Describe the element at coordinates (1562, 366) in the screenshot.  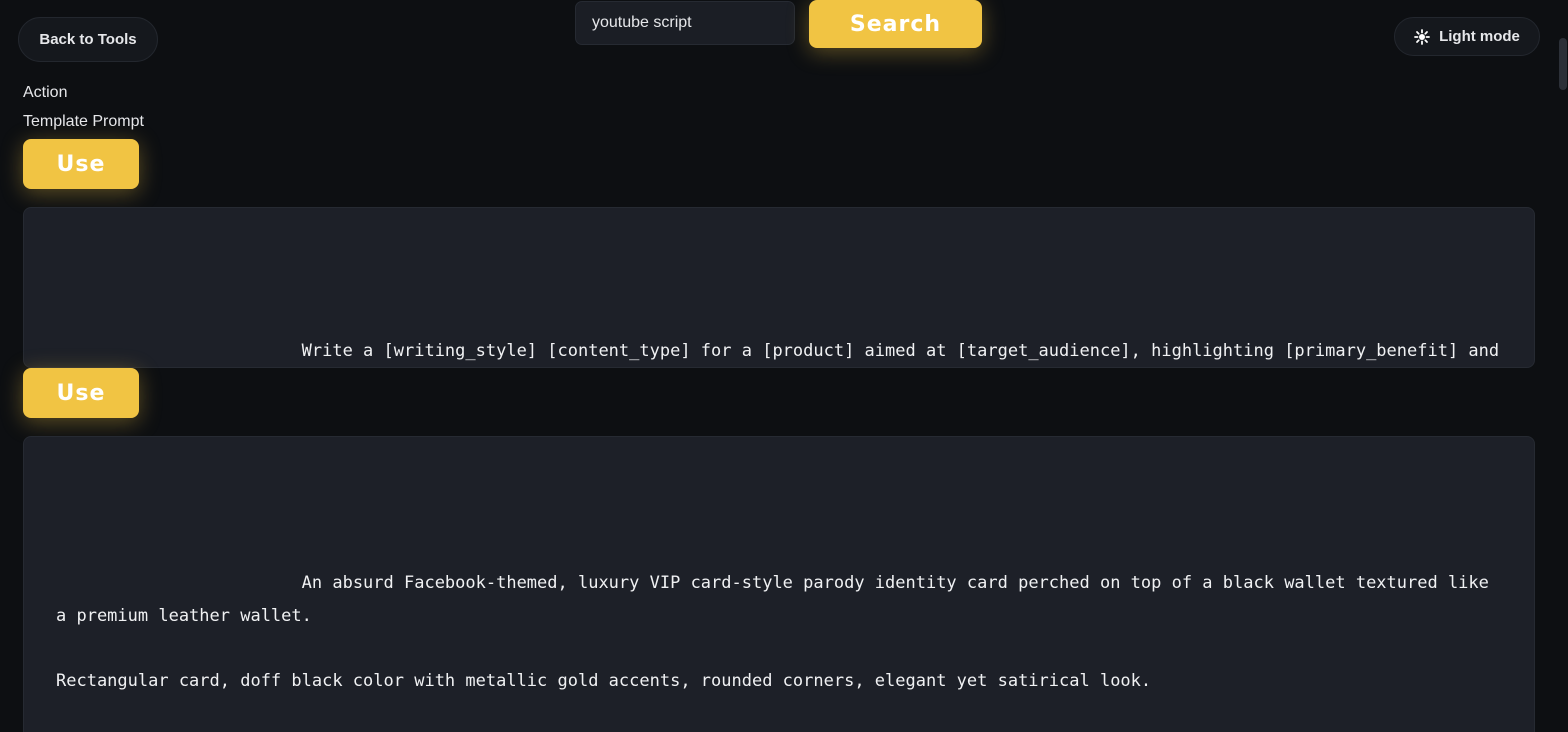
I see `scrollbar` at that location.